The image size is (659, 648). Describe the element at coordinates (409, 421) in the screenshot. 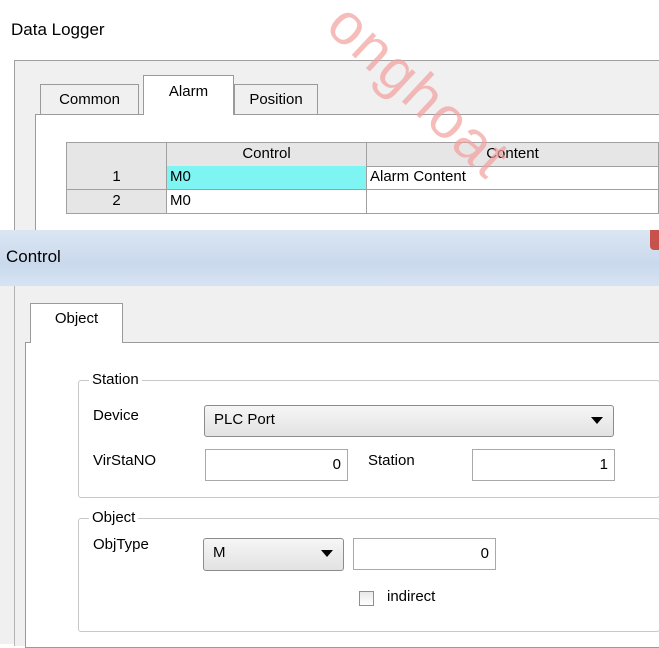

I see `device-select: PLC Port` at that location.